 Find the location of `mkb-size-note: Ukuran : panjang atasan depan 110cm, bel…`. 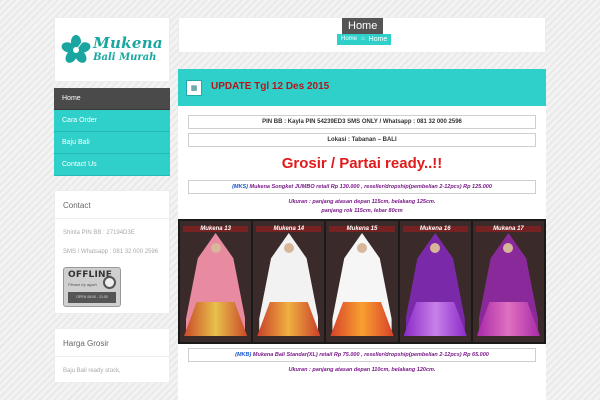

mkb-size-note: Ukuran : panjang atasan depan 110cm, bel… is located at coordinates (362, 370).